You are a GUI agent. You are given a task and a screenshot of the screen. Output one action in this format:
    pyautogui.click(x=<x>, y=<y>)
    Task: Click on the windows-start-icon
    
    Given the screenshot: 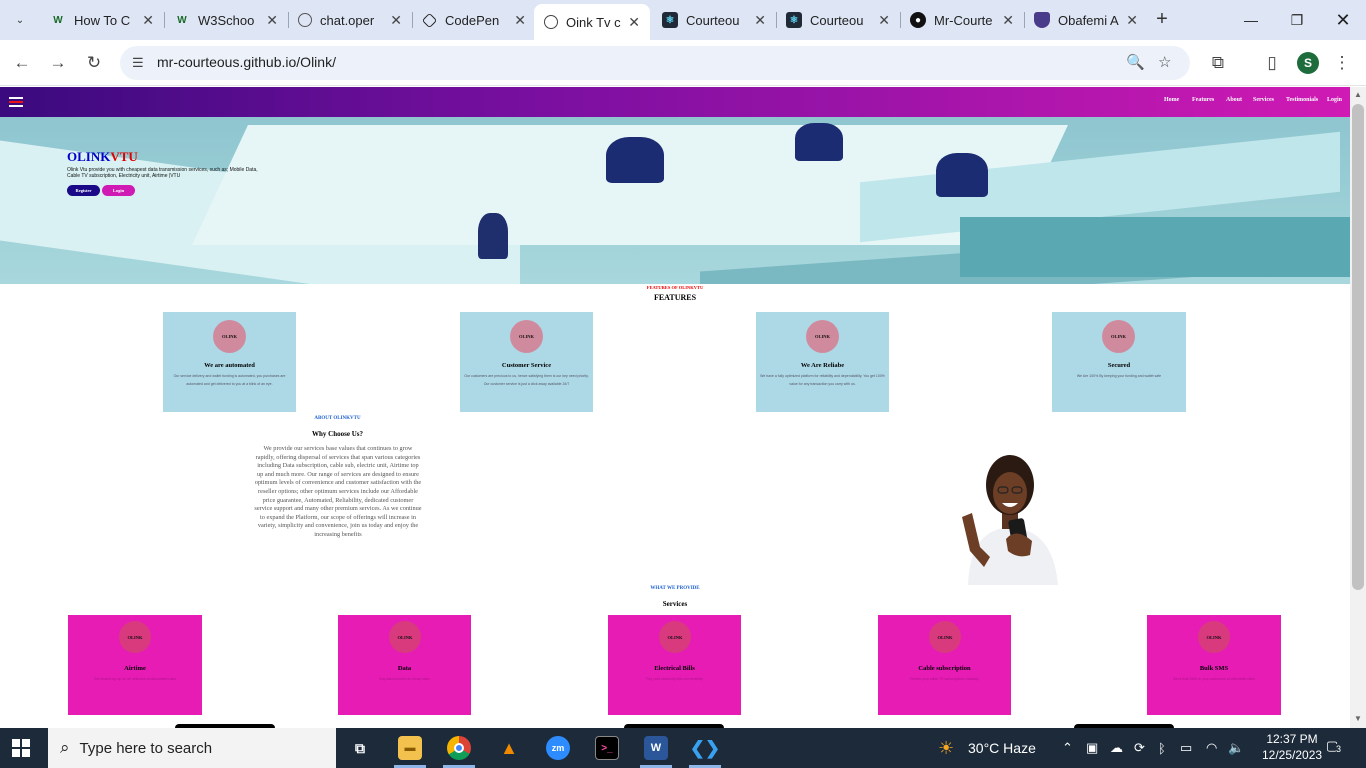 What is the action you would take?
    pyautogui.click(x=21, y=748)
    